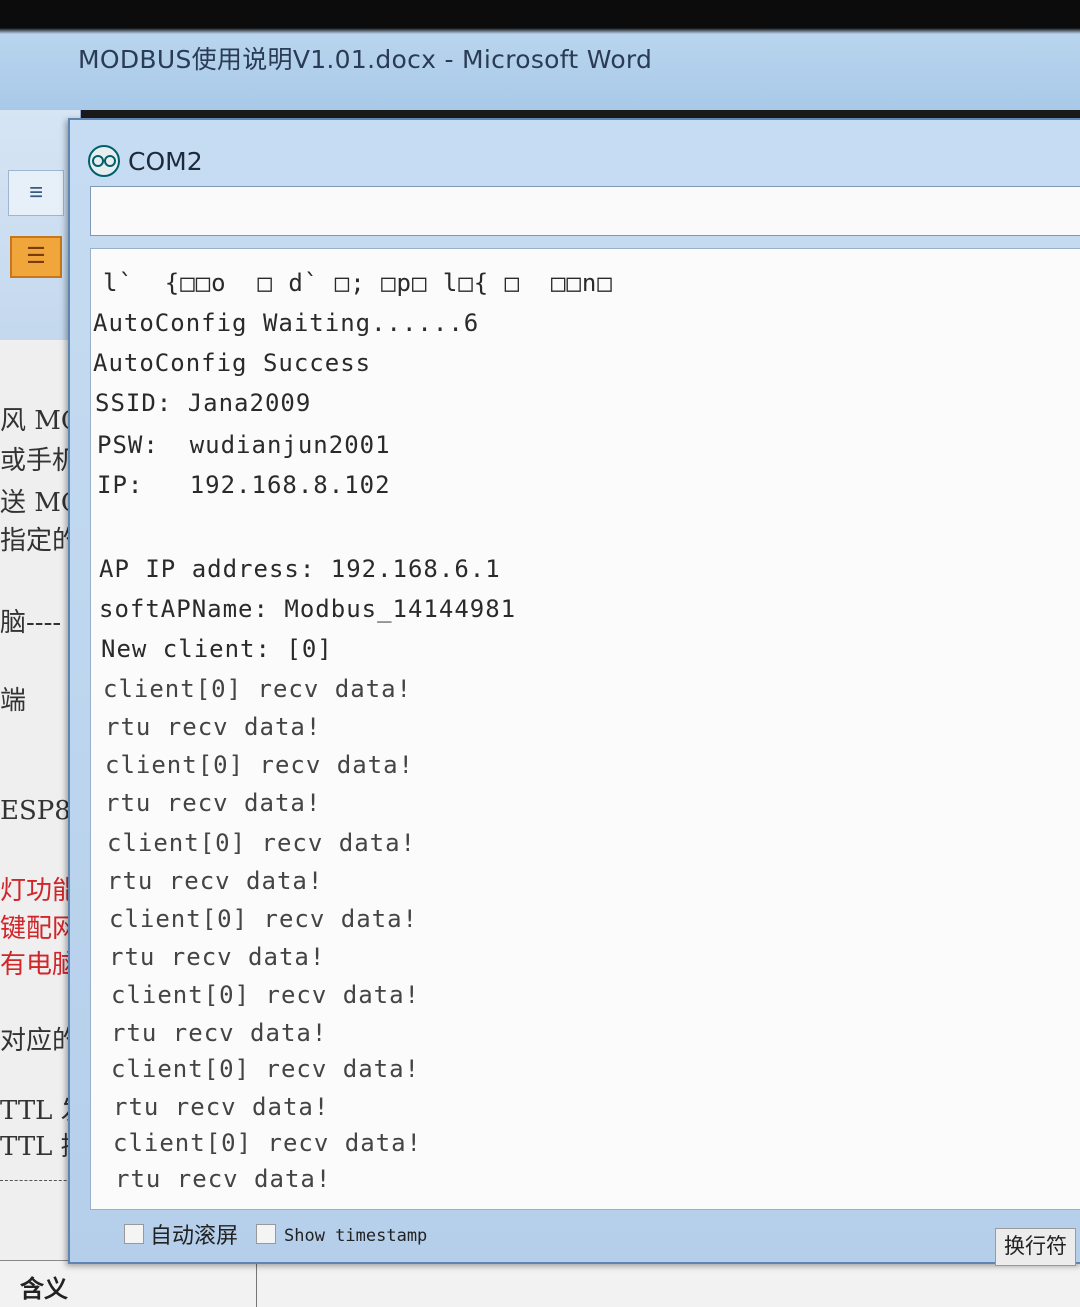 The width and height of the screenshot is (1080, 1307). Describe the element at coordinates (244, 445) in the screenshot. I see `serial-output-line: PSW: wudianjun2001` at that location.